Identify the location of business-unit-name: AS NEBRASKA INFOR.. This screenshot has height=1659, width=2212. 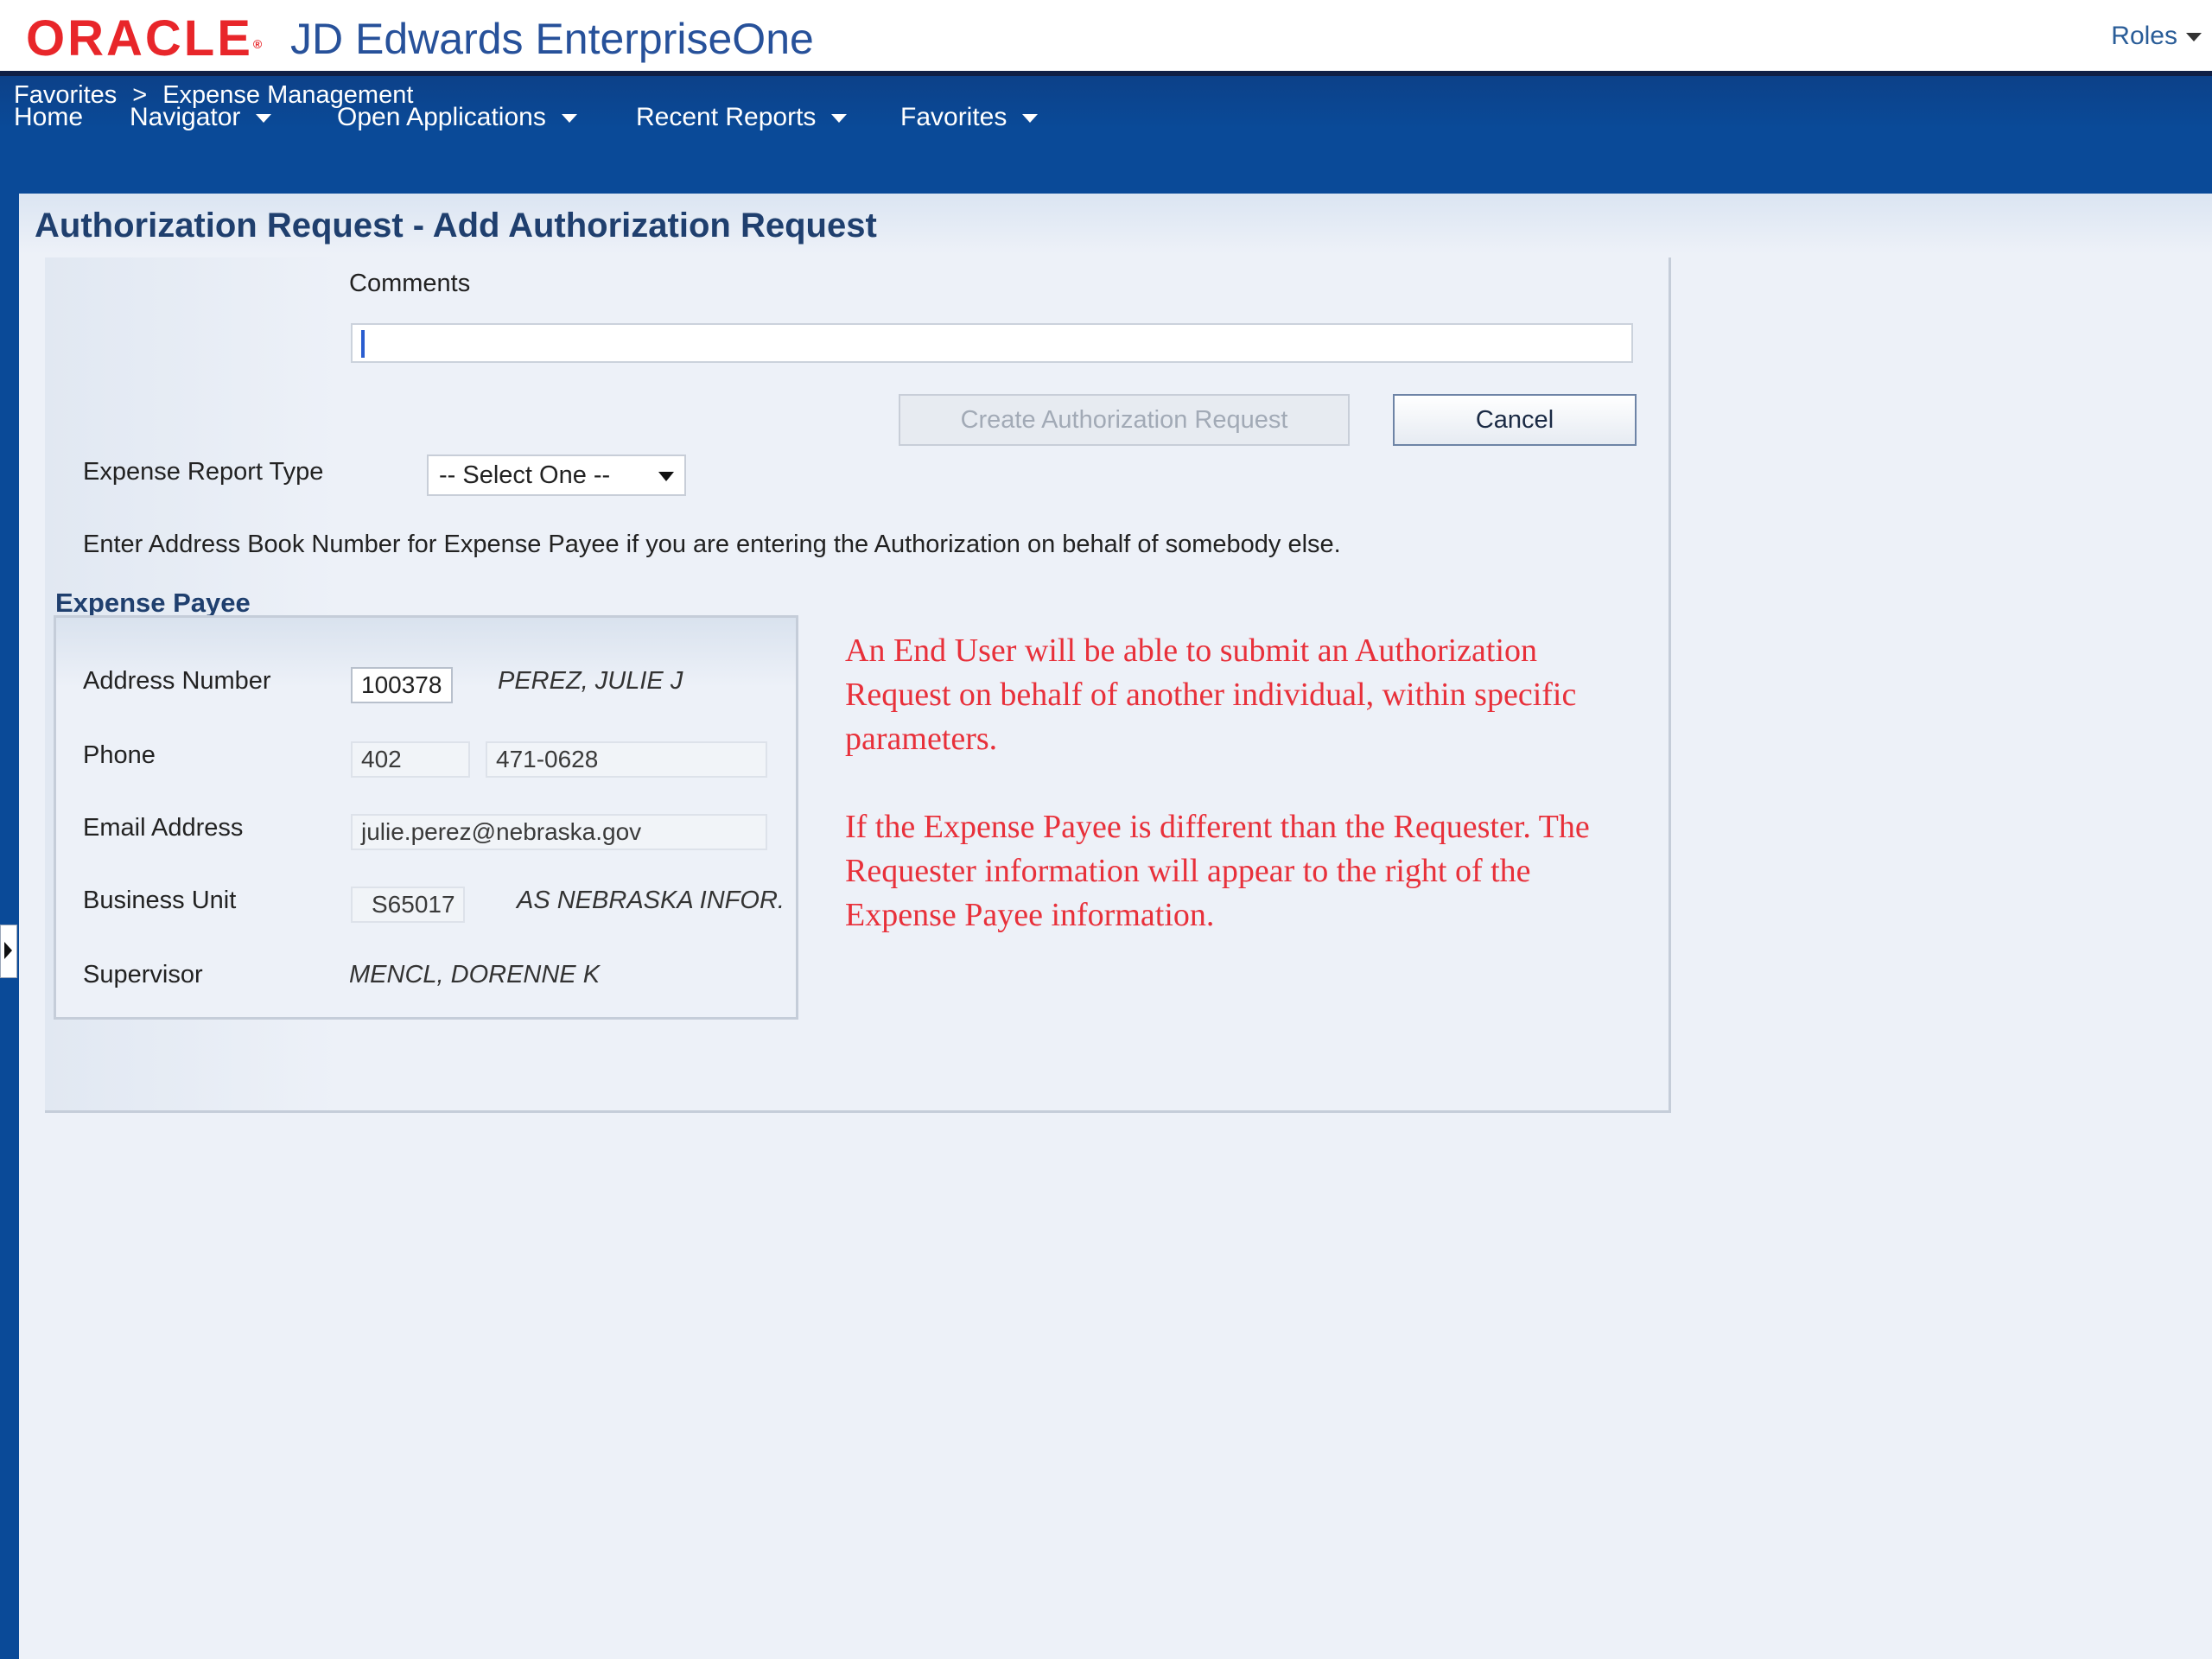
(651, 901).